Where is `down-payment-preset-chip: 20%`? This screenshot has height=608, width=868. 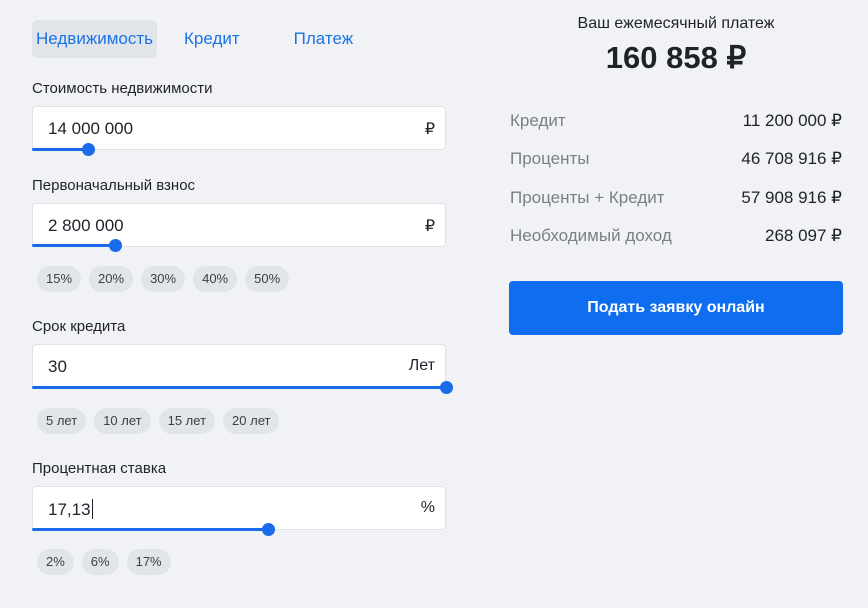
down-payment-preset-chip: 20% is located at coordinates (111, 279).